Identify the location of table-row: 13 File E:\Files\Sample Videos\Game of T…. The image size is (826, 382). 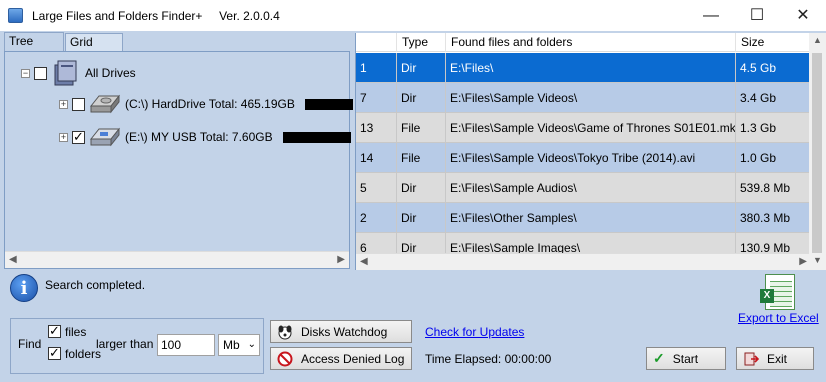
(583, 128).